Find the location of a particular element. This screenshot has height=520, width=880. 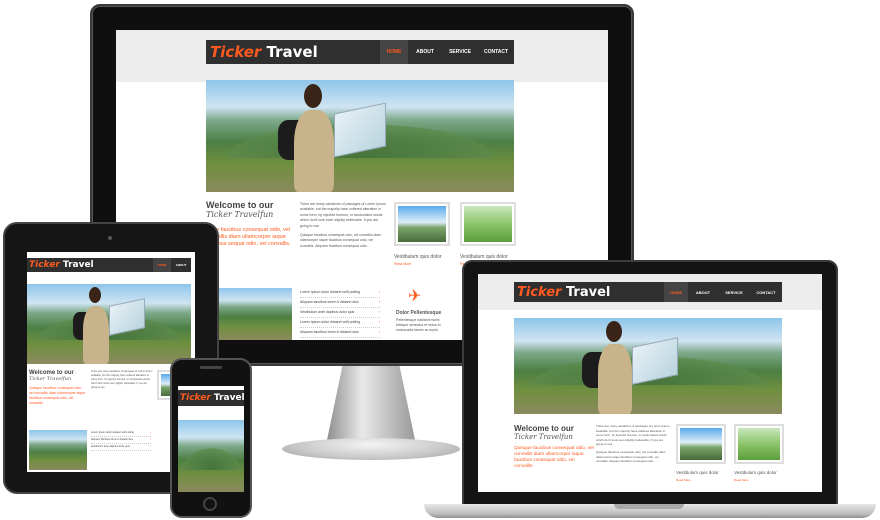

monitor-stand is located at coordinates (371, 402).